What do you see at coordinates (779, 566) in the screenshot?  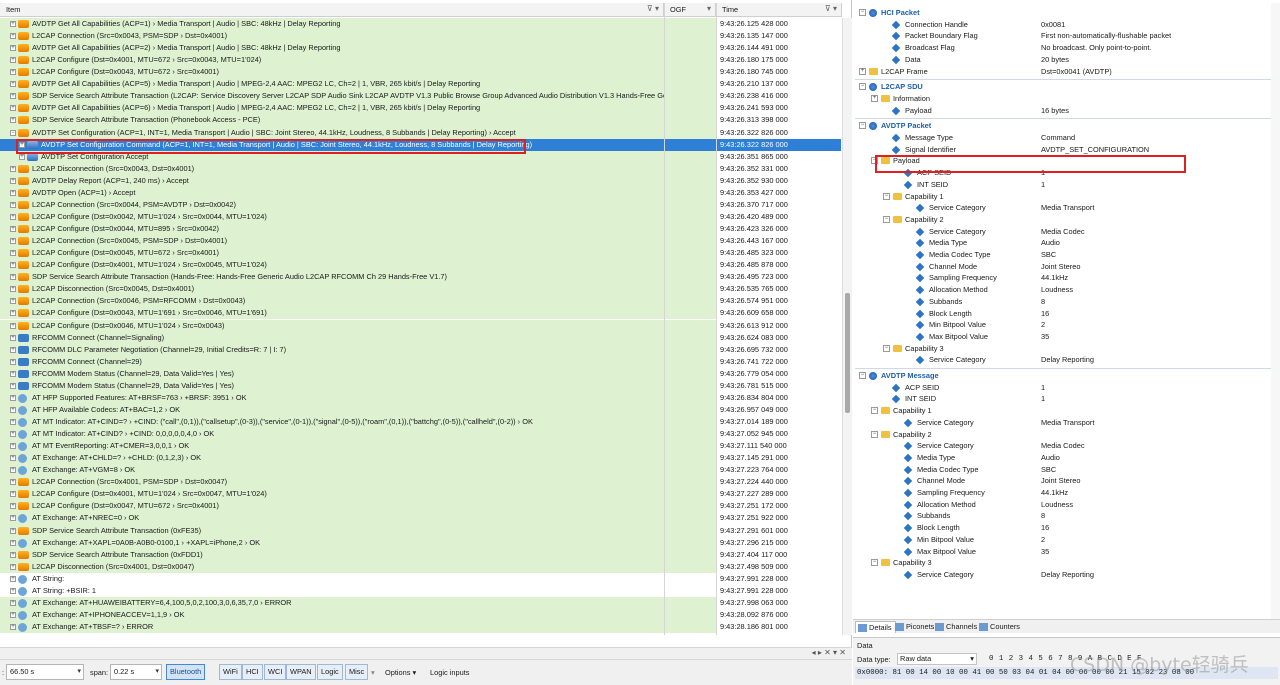 I see `packet-time-cell: 9:43:27.498 509 000` at bounding box center [779, 566].